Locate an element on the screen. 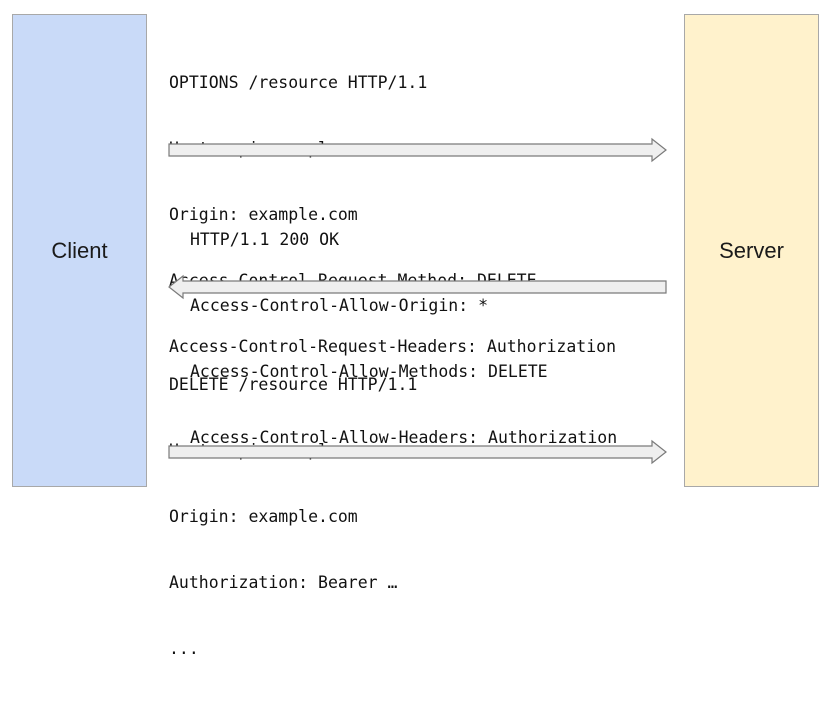  server-box: Server is located at coordinates (751, 250).